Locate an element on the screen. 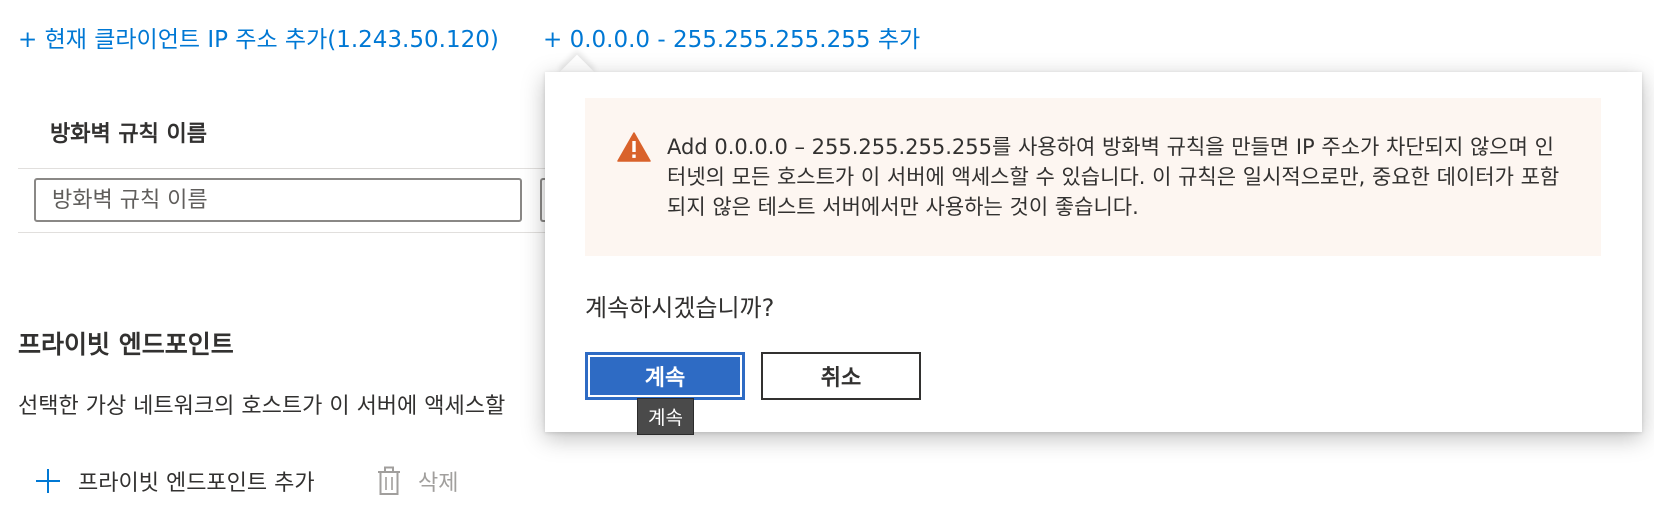 This screenshot has height=524, width=1654. continue-tooltip: 계속 is located at coordinates (665, 416).